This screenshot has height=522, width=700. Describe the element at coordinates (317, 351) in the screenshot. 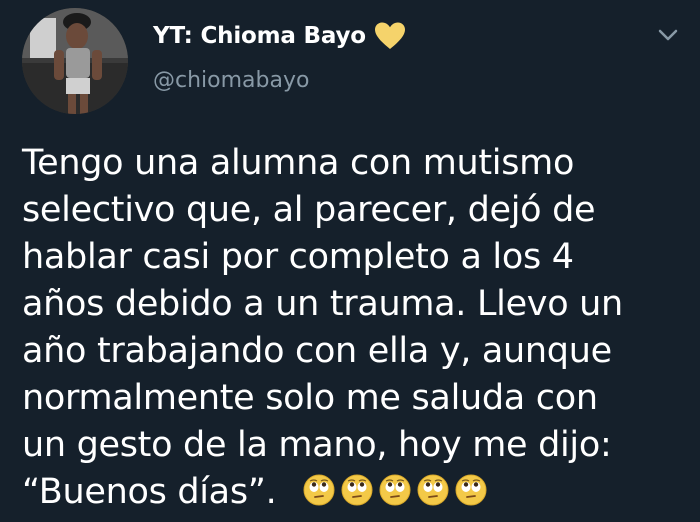

I see `tweet-text-line: año trabajando con ella y, aunque` at that location.